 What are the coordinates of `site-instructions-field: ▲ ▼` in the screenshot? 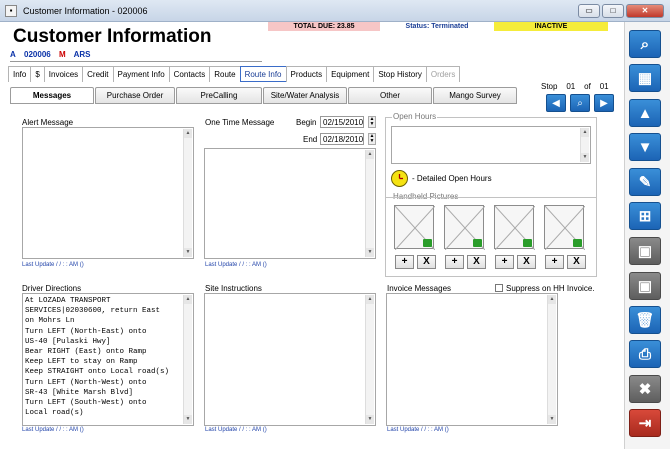 It's located at (290, 359).